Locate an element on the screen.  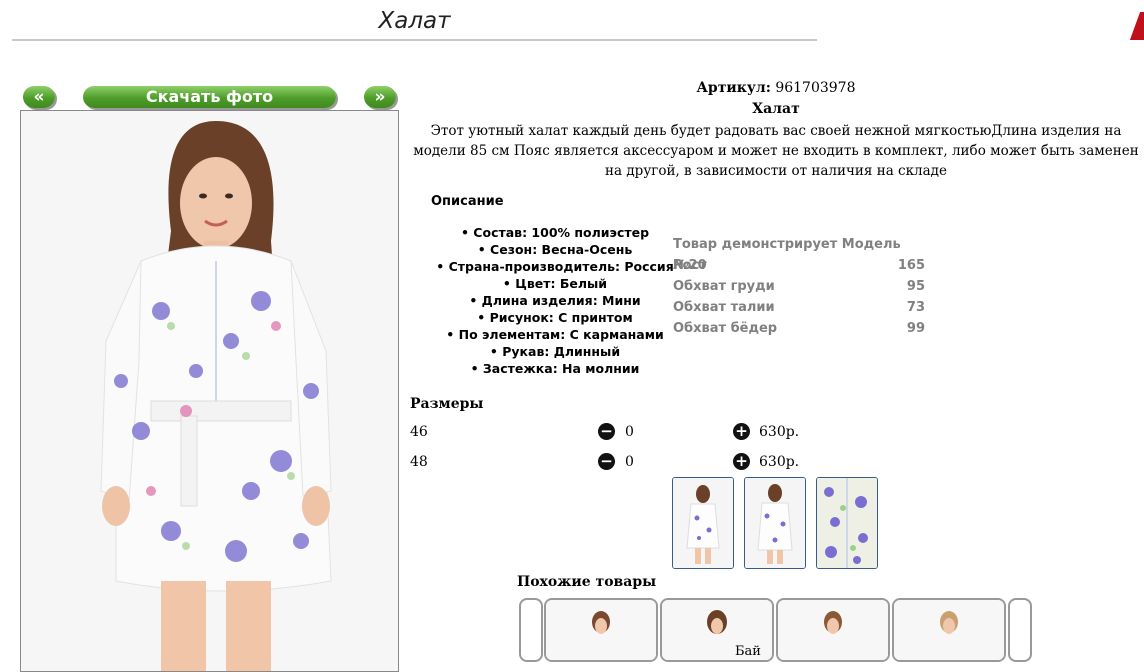
article-line: Артикул: 961703978 is located at coordinates (776, 88).